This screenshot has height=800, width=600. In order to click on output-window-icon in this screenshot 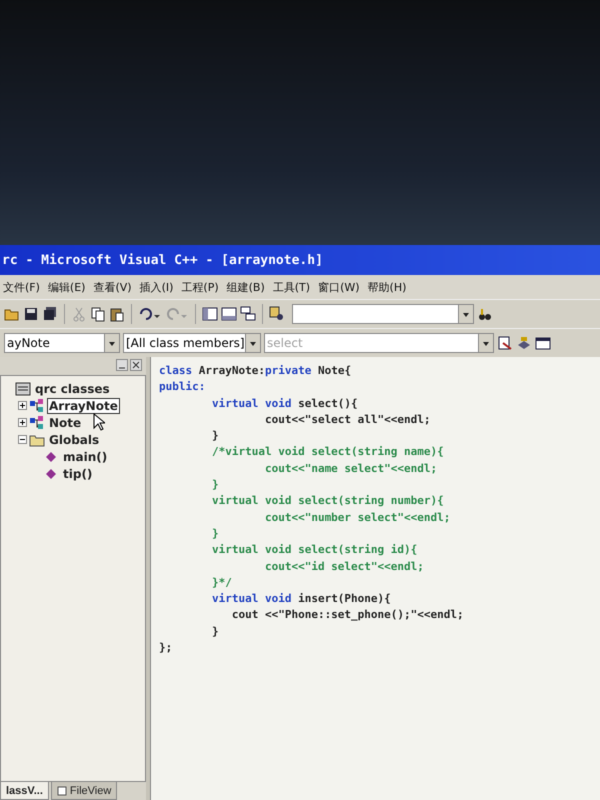, I will do `click(229, 314)`.